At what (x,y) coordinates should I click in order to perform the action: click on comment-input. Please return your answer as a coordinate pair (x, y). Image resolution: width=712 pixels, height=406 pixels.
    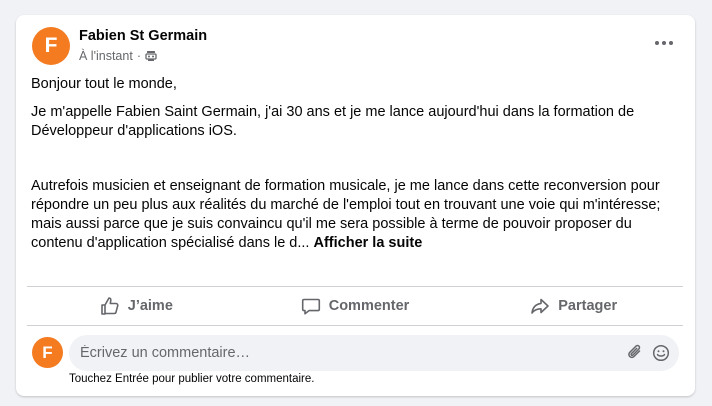
    Looking at the image, I should click on (340, 353).